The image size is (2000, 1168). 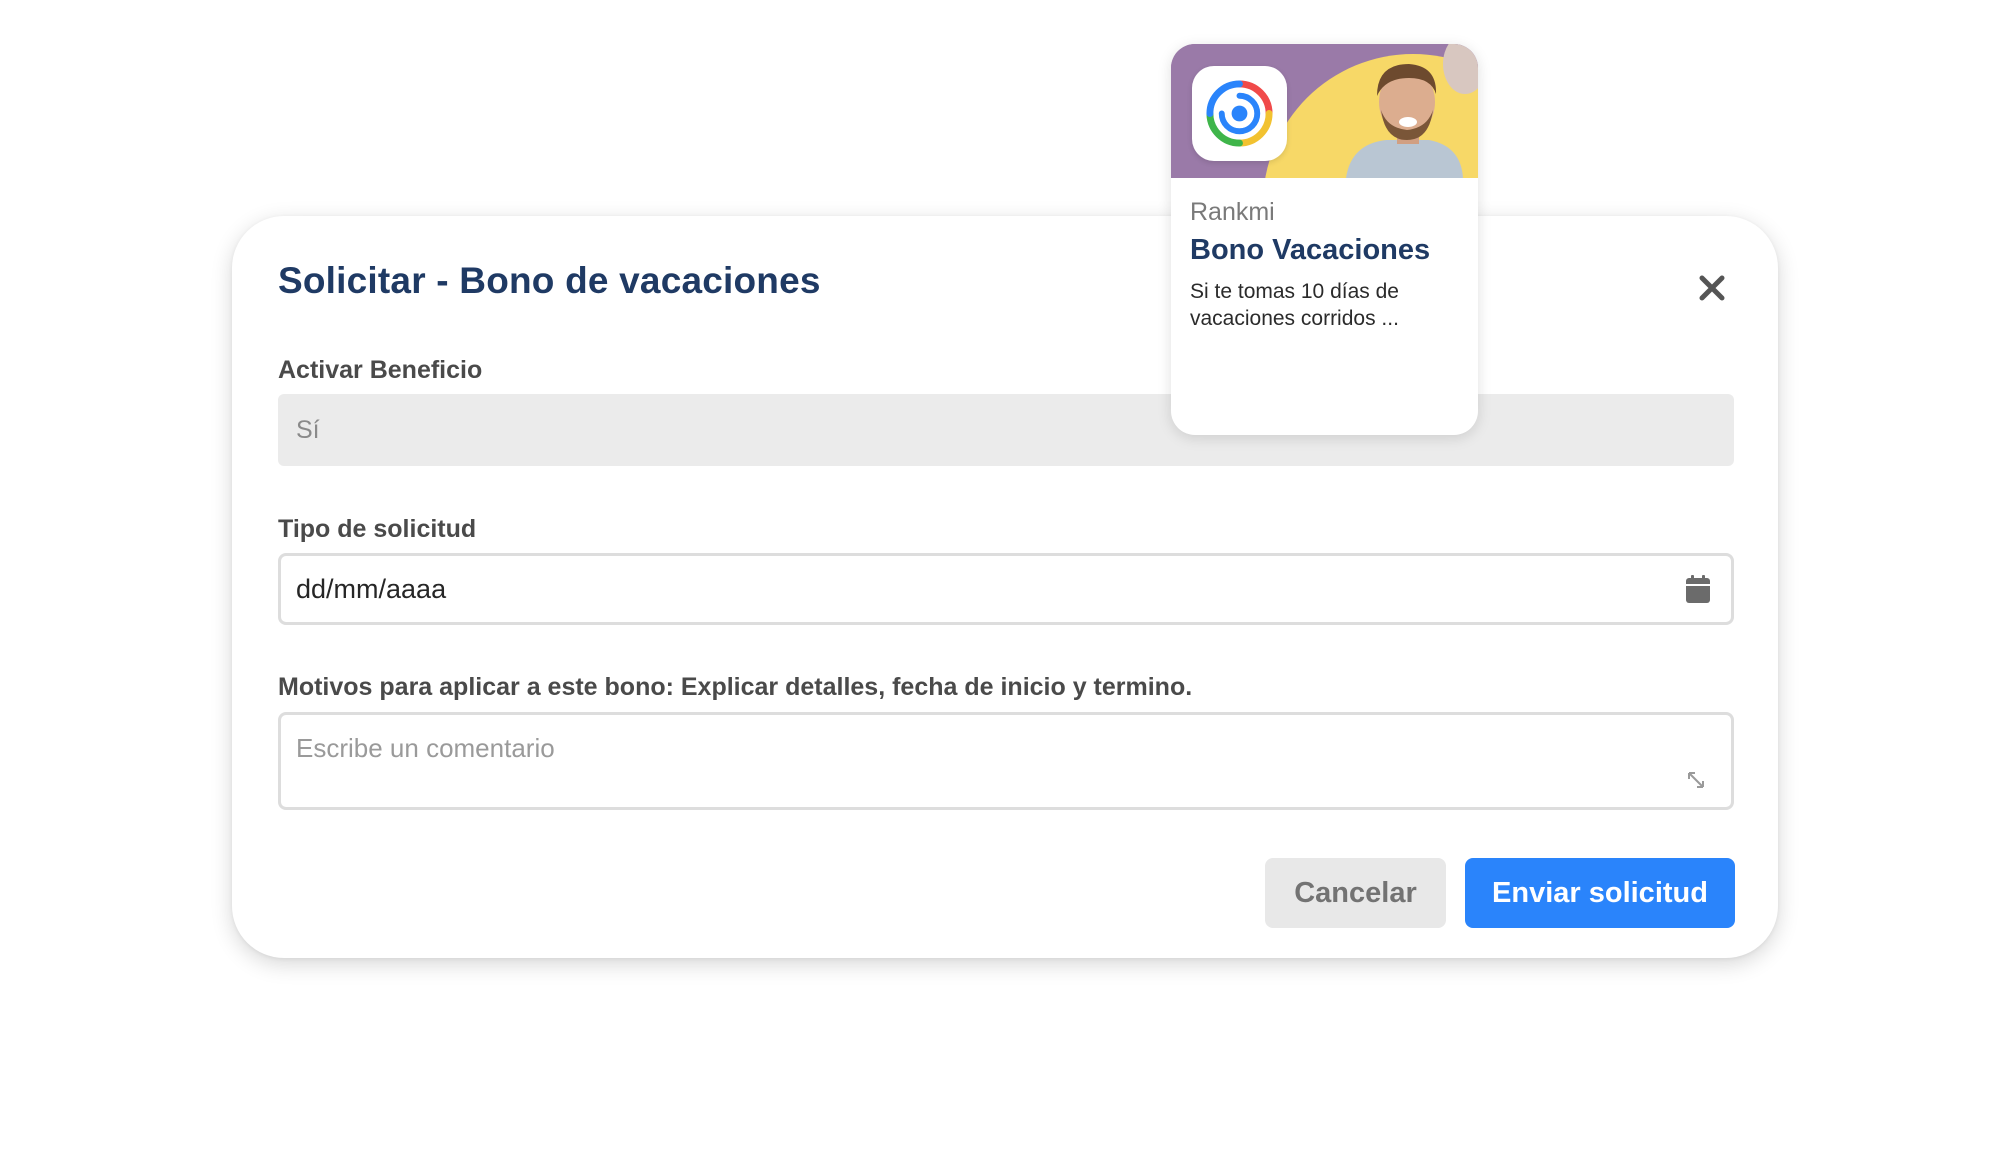 I want to click on calendar-icon, so click(x=1698, y=589).